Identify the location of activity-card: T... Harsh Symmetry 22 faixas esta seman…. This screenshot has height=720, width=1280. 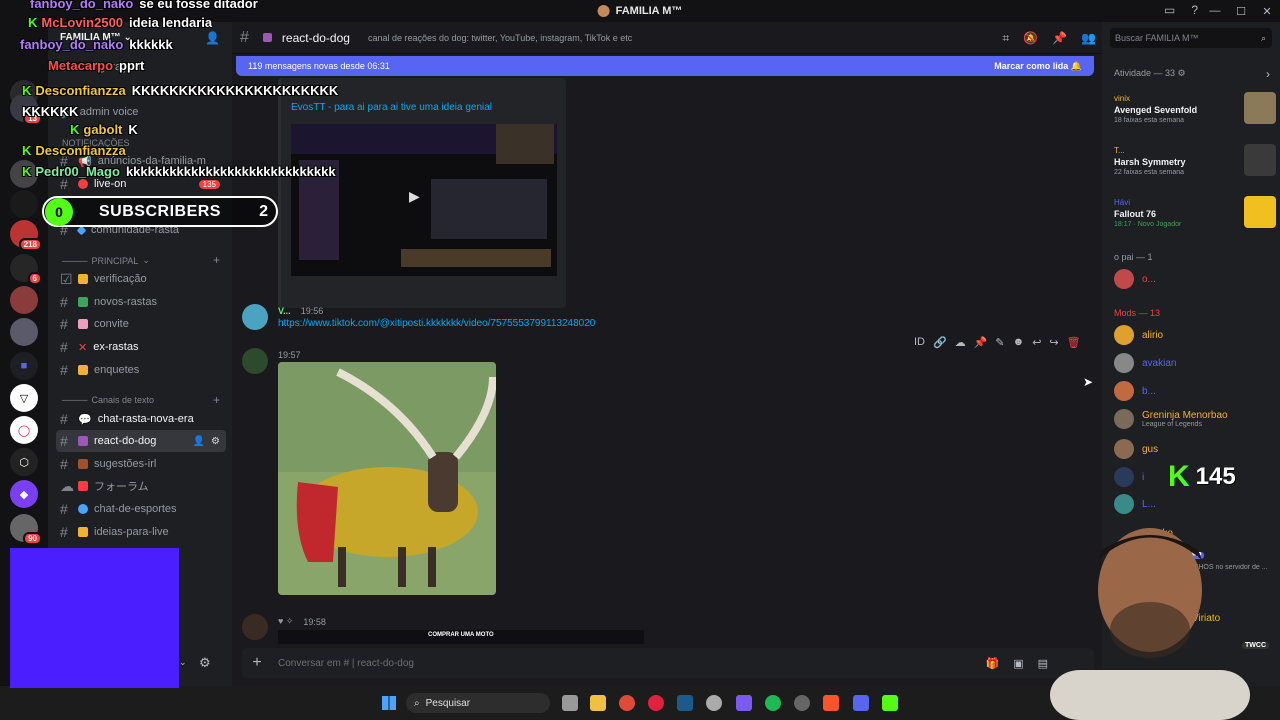
(1195, 160).